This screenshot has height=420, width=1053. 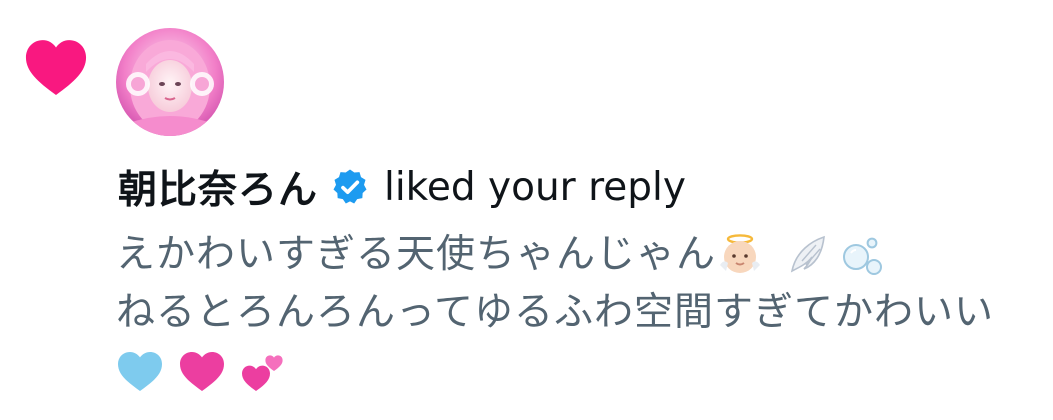 I want to click on wing-emoji, so click(x=807, y=254).